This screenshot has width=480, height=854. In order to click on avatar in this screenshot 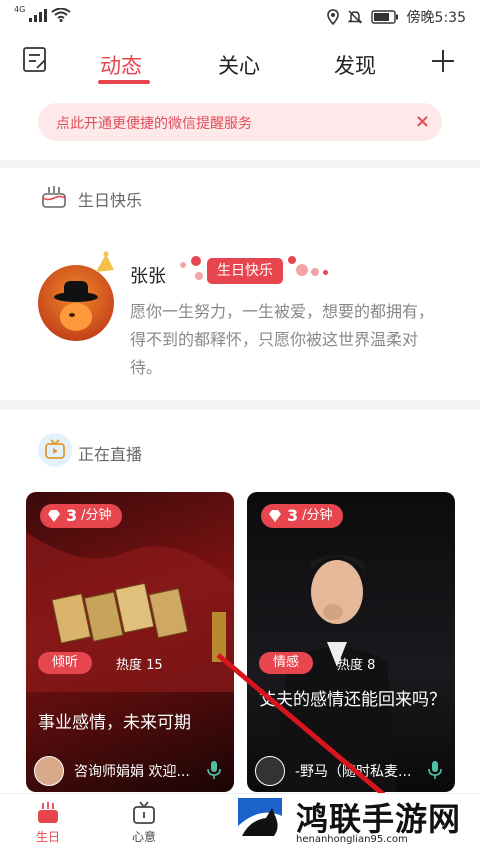, I will do `click(76, 303)`.